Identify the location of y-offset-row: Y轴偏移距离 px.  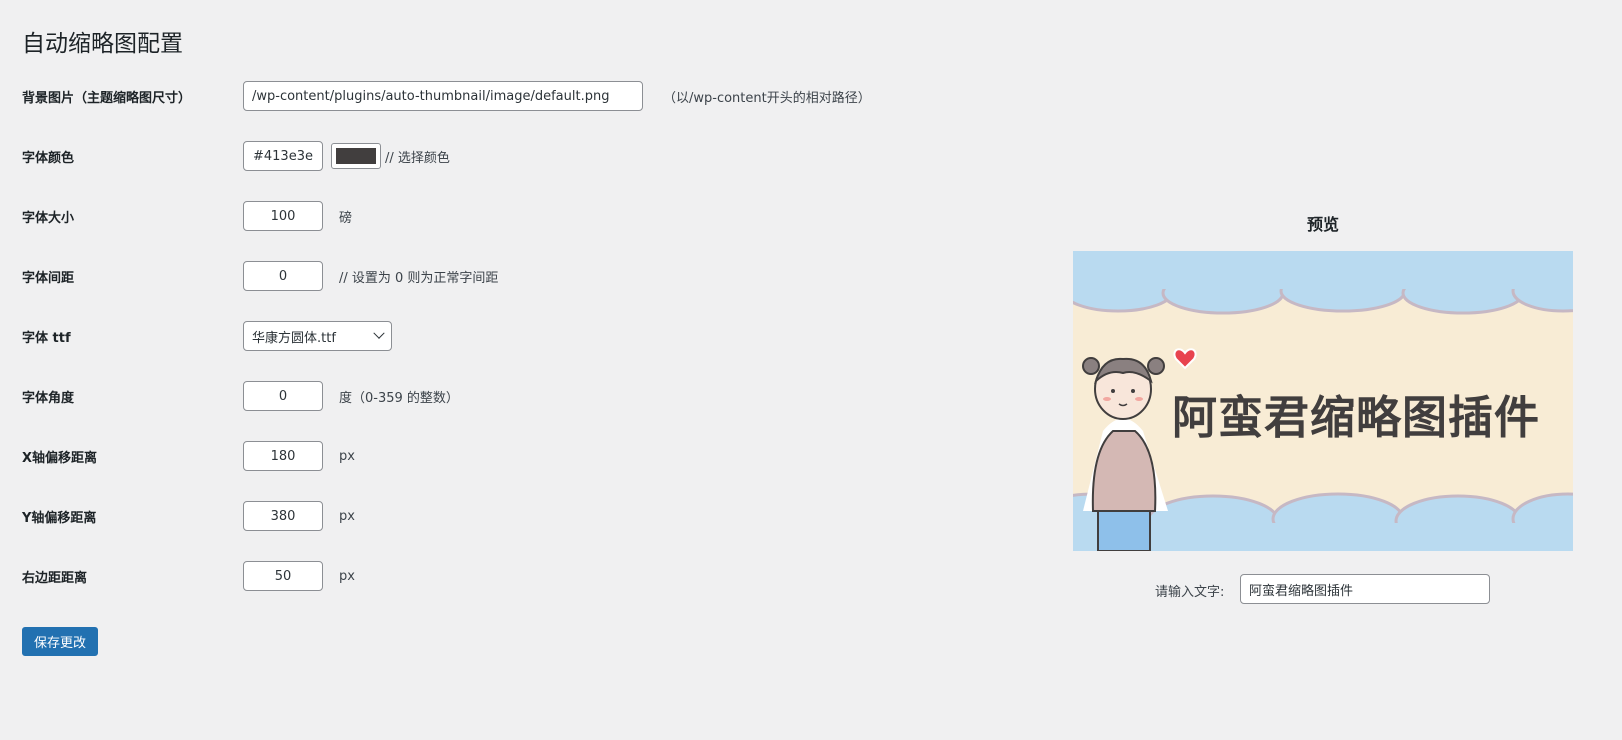
(480, 516).